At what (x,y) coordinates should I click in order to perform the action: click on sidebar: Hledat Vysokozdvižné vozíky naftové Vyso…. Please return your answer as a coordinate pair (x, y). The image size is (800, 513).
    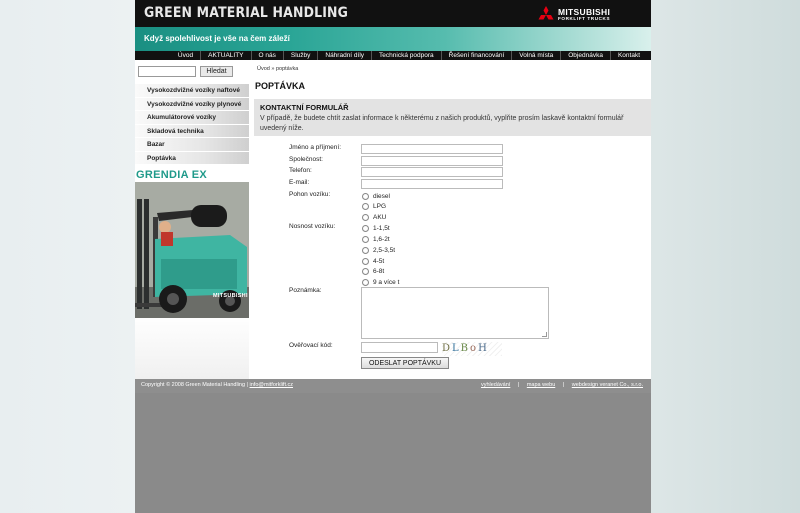
    Looking at the image, I should click on (192, 219).